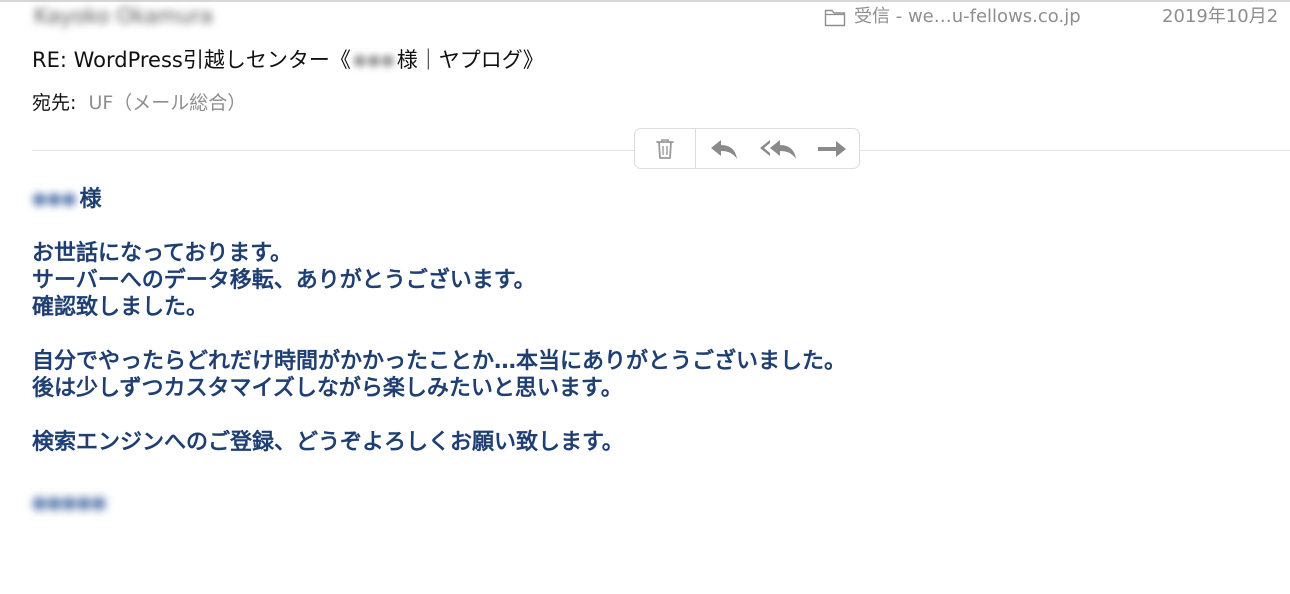 The height and width of the screenshot is (594, 1290). What do you see at coordinates (327, 388) in the screenshot?
I see `body-line: 後は少しずつカスタマイズしながら楽しみたいと思います。` at bounding box center [327, 388].